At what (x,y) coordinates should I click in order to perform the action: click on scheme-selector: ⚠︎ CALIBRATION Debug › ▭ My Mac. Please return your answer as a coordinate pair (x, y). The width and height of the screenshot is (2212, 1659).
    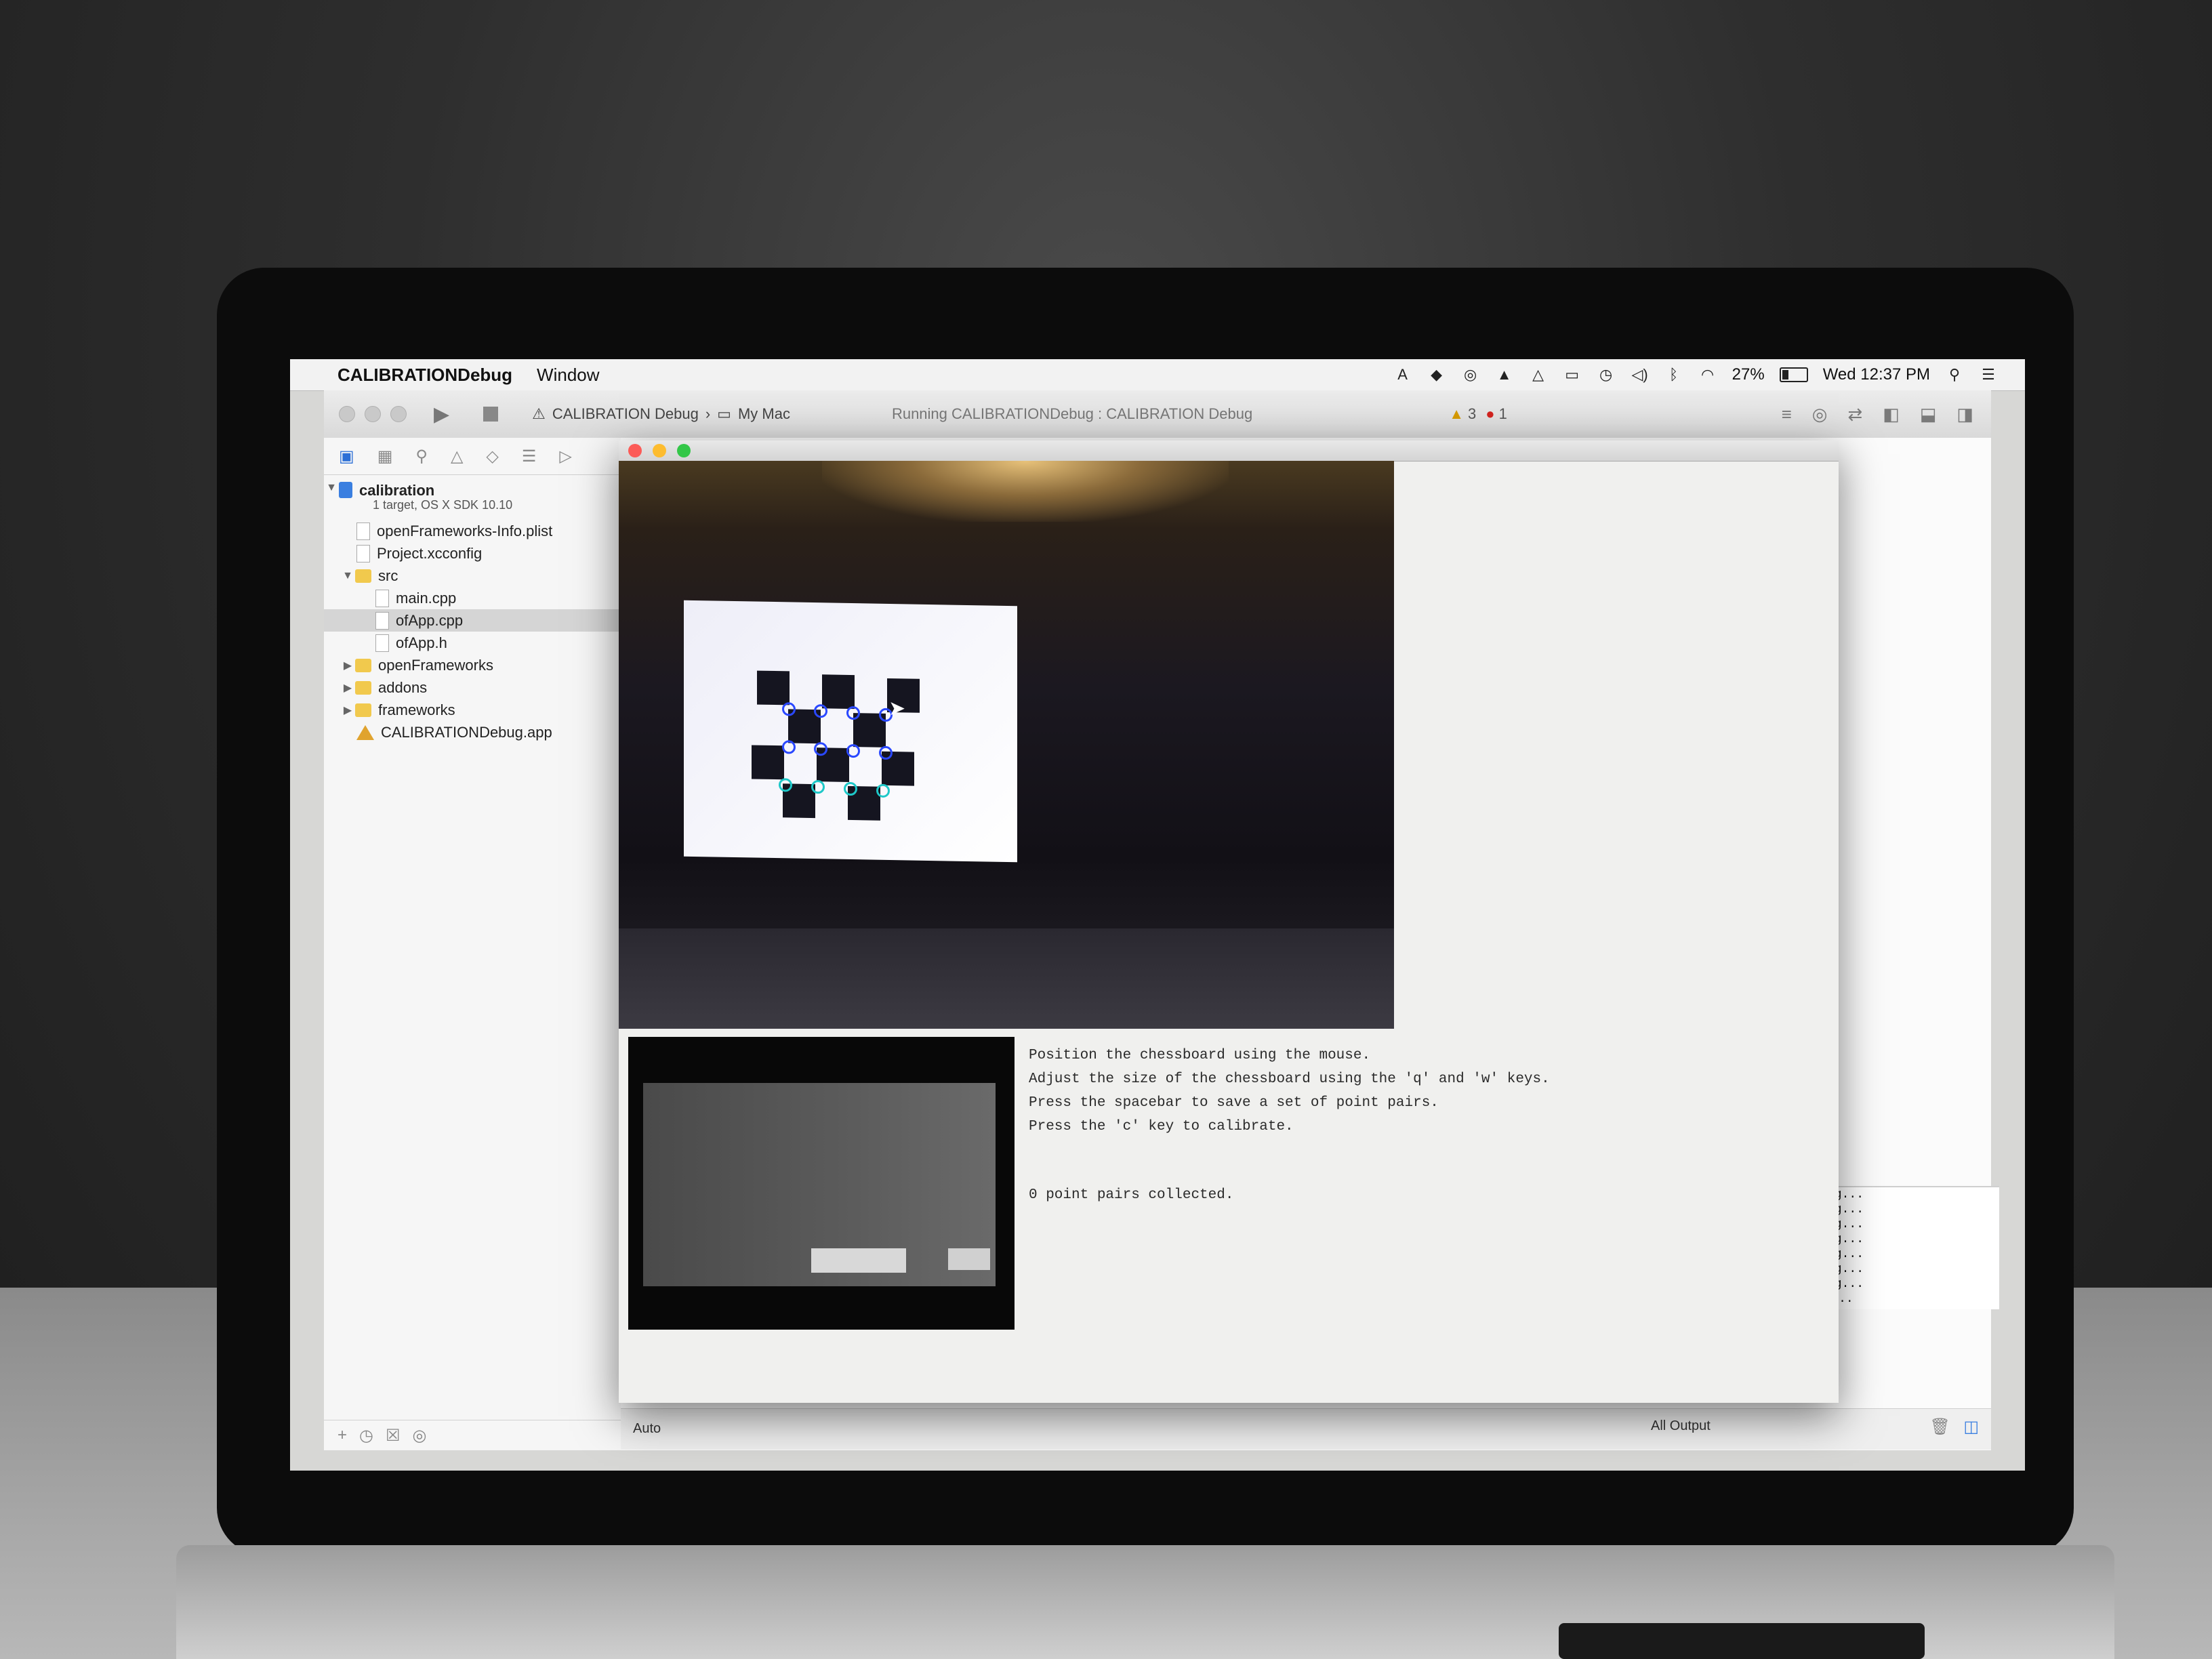
    Looking at the image, I should click on (661, 414).